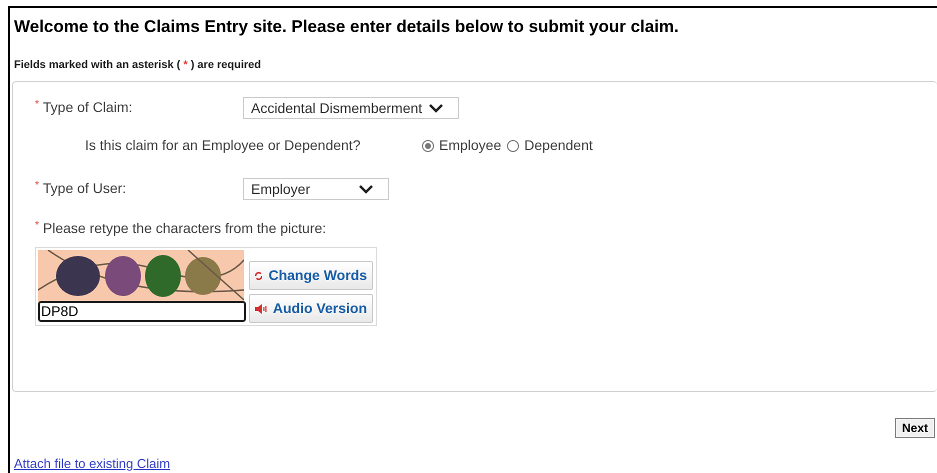 The image size is (937, 473). Describe the element at coordinates (142, 311) in the screenshot. I see `captcha-input-field: DP8D` at that location.